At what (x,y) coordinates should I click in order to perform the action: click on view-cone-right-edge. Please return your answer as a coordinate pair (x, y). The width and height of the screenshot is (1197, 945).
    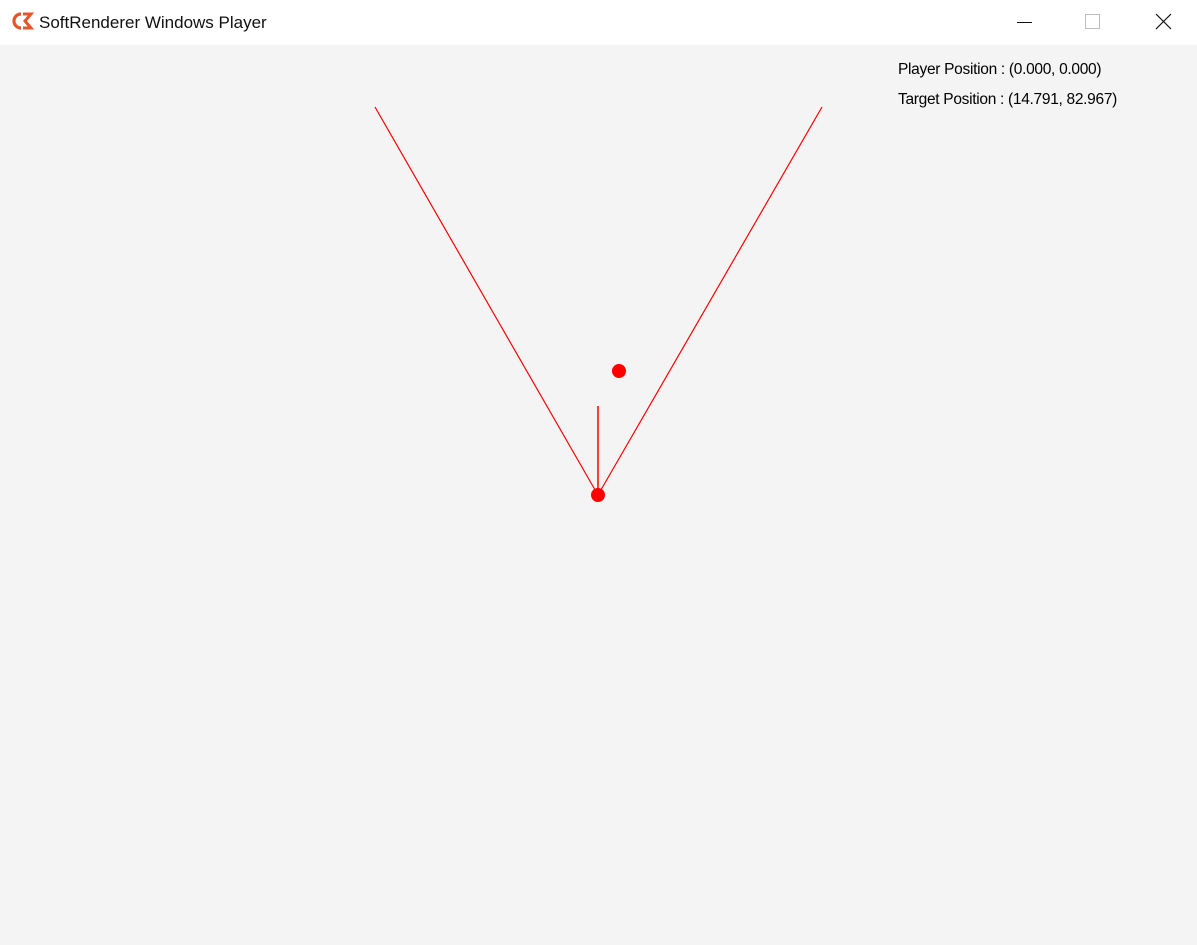
    Looking at the image, I should click on (710, 301).